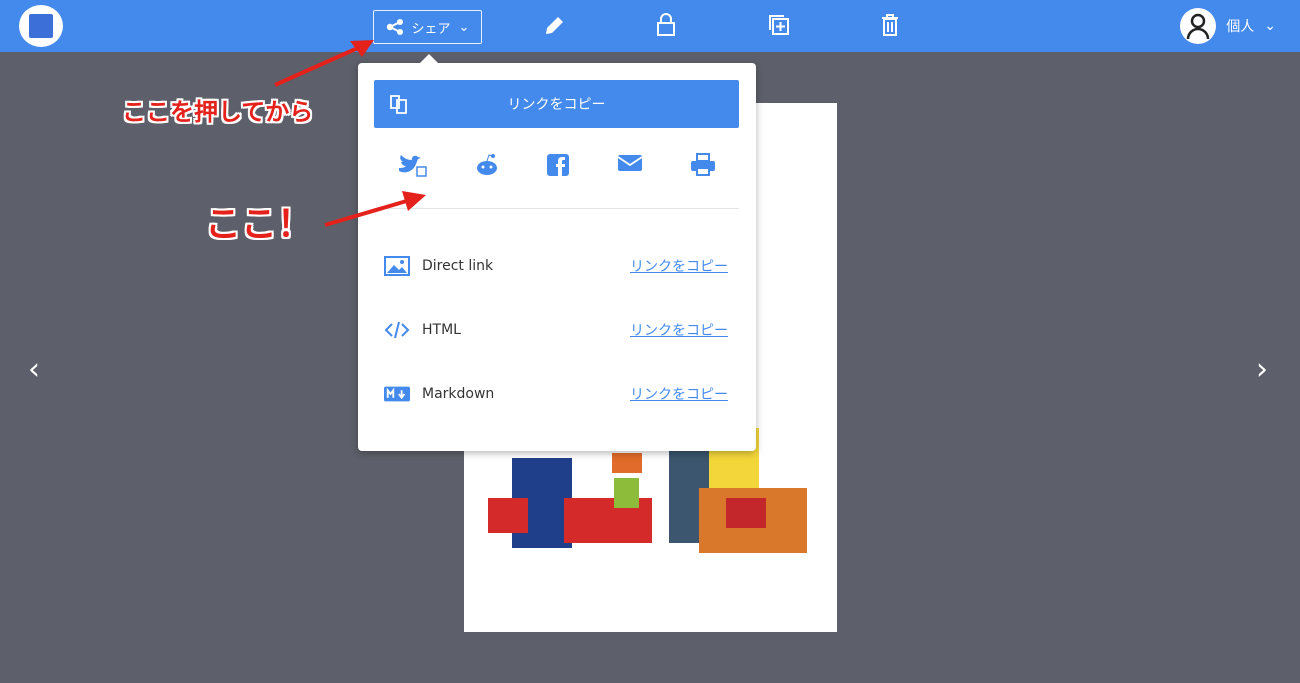 This screenshot has height=683, width=1300. Describe the element at coordinates (1240, 27) in the screenshot. I see `user-label: 個人` at that location.